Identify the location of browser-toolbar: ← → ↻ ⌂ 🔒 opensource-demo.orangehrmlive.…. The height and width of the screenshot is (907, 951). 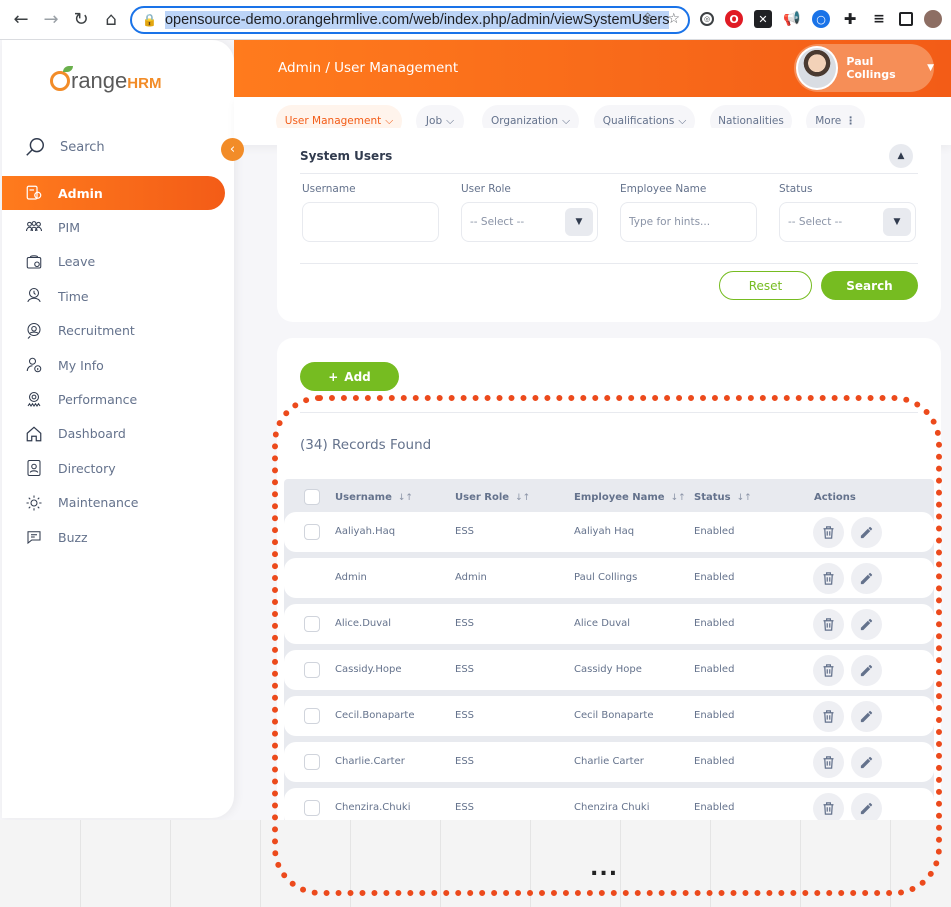
(475, 20).